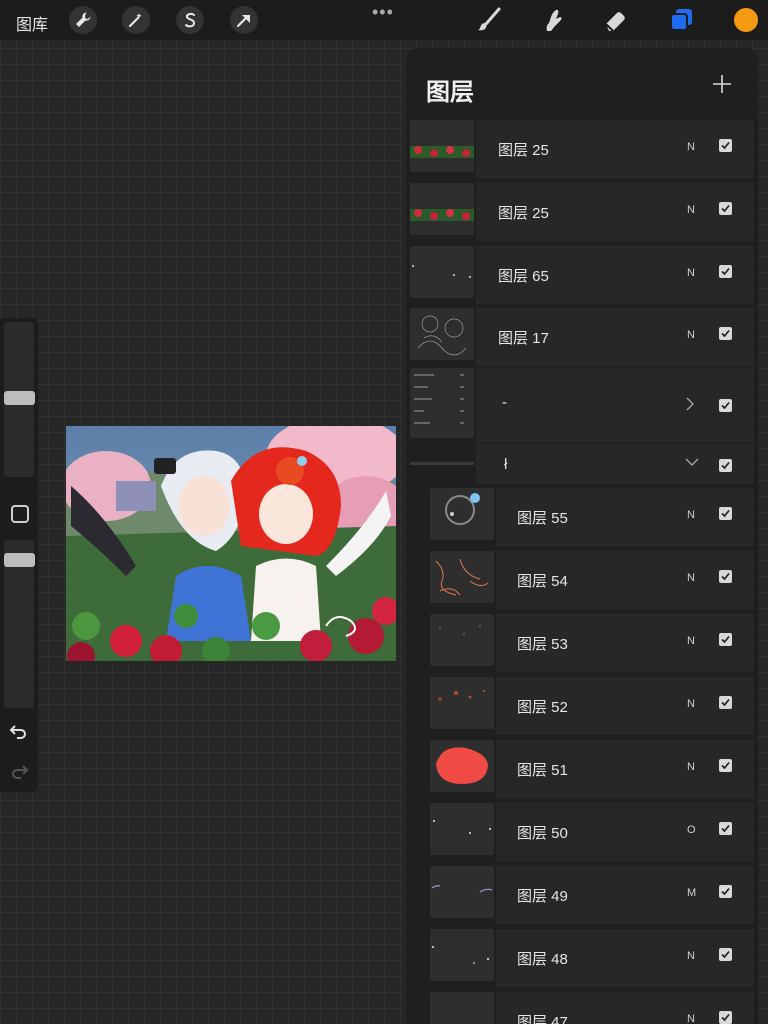  Describe the element at coordinates (542, 1019) in the screenshot. I see `layer-name: 图层 47` at that location.